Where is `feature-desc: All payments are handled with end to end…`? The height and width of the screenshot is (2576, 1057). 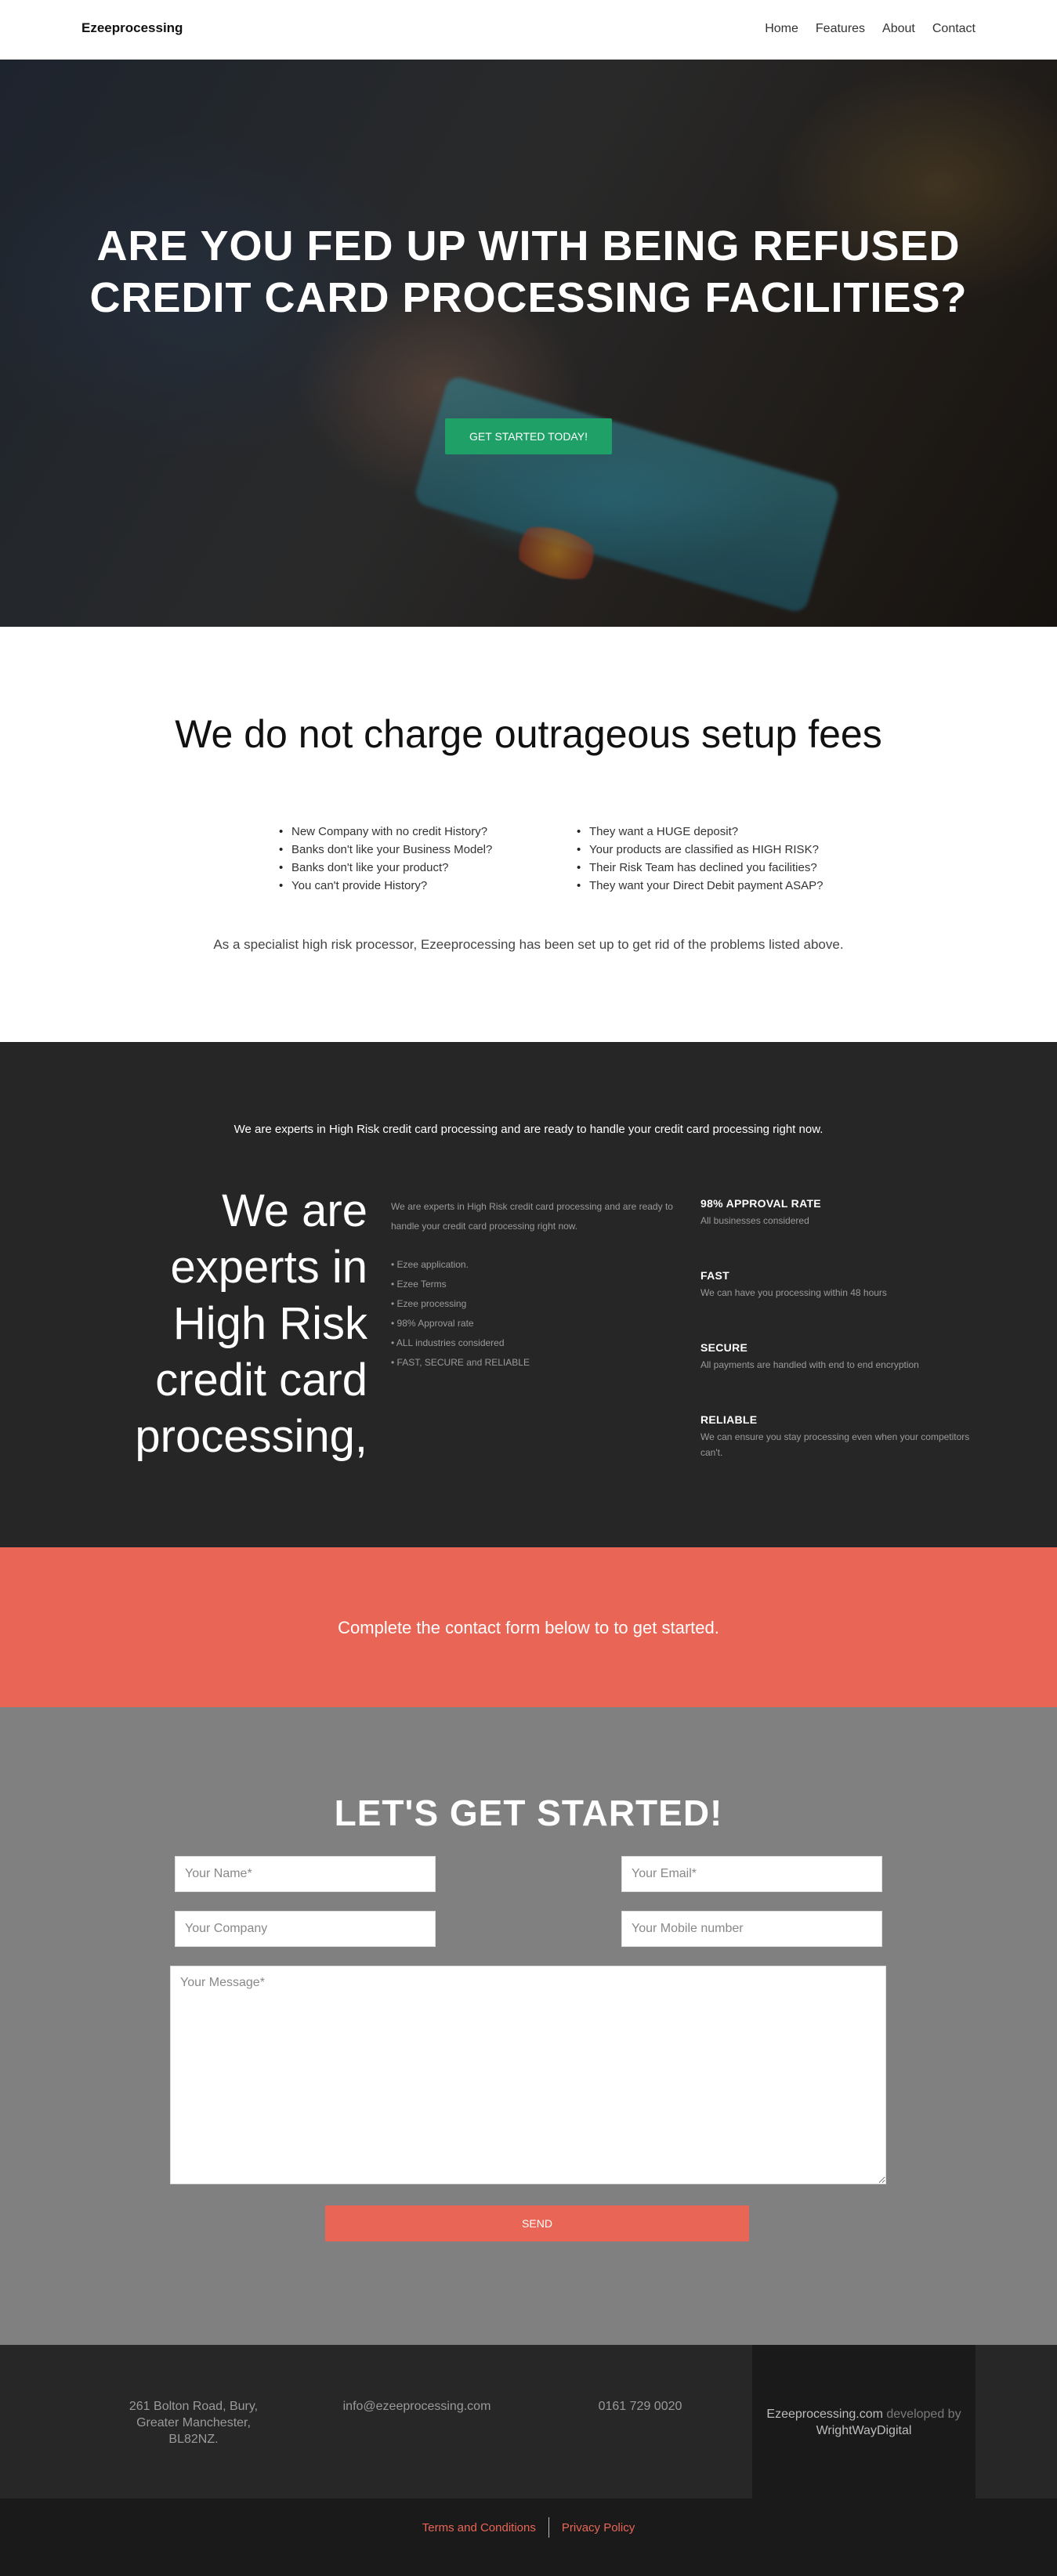
feature-desc: All payments are handled with end to end… is located at coordinates (809, 1364).